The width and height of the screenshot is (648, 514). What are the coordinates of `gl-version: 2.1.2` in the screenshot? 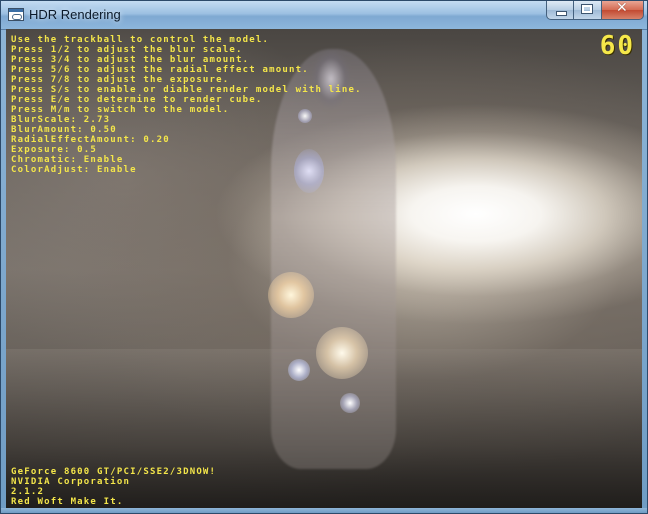 It's located at (28, 492).